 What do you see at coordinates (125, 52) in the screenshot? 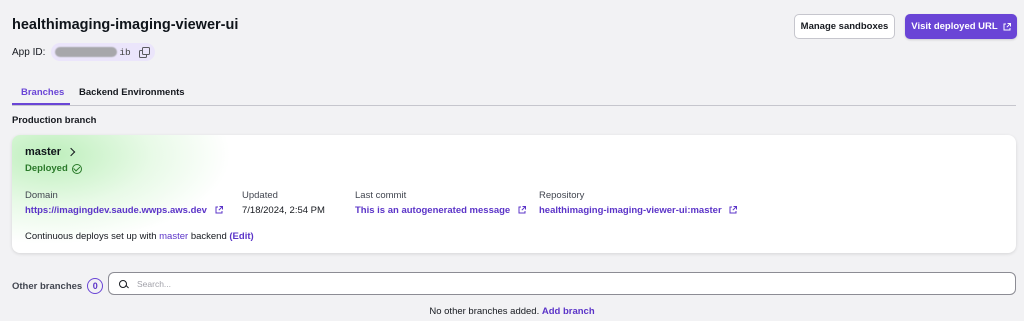
I see `app-id-suffix: ib` at bounding box center [125, 52].